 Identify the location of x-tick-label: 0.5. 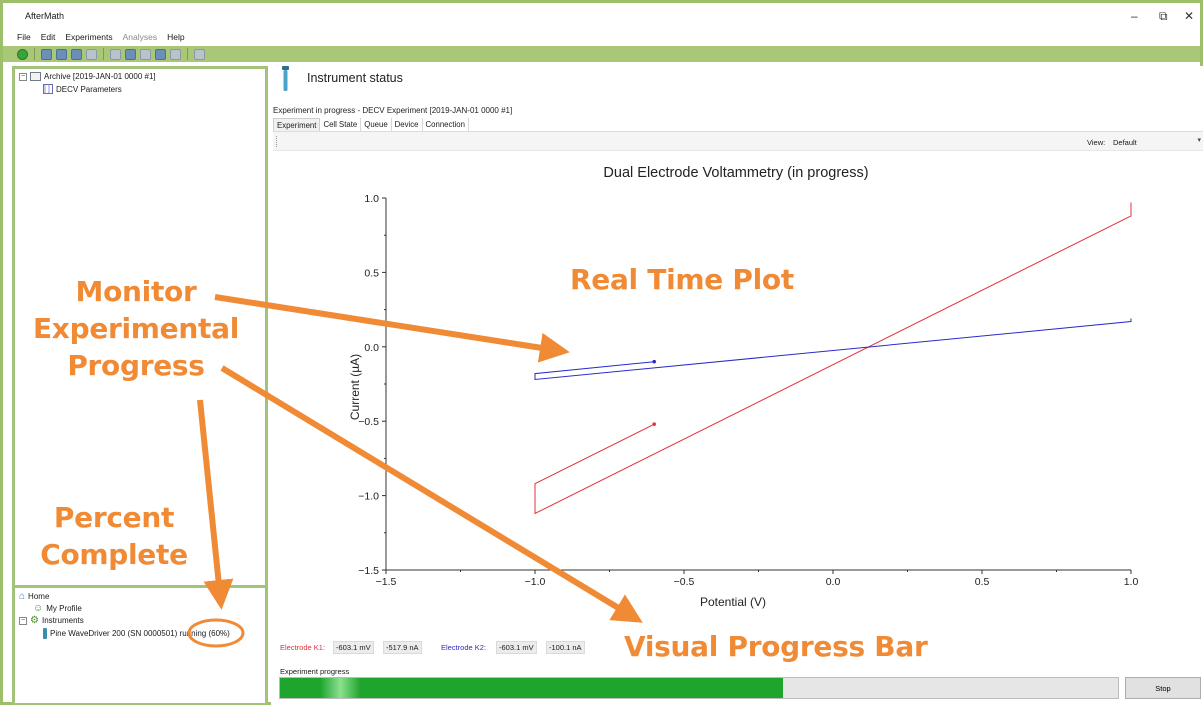
(982, 582).